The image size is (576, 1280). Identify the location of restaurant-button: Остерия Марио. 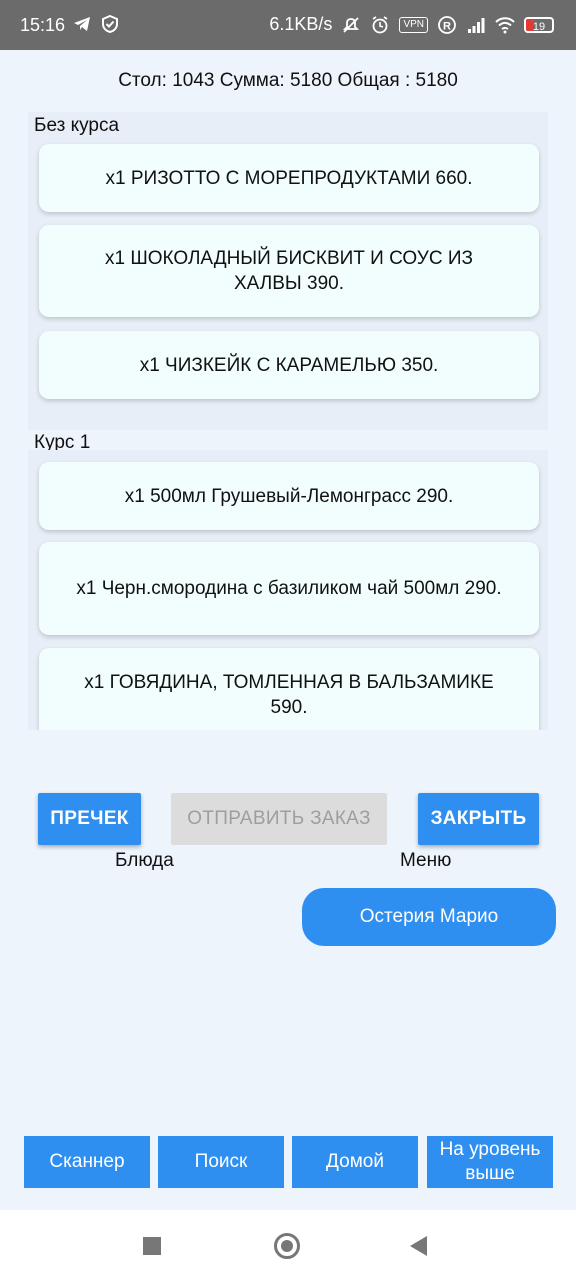
(429, 917).